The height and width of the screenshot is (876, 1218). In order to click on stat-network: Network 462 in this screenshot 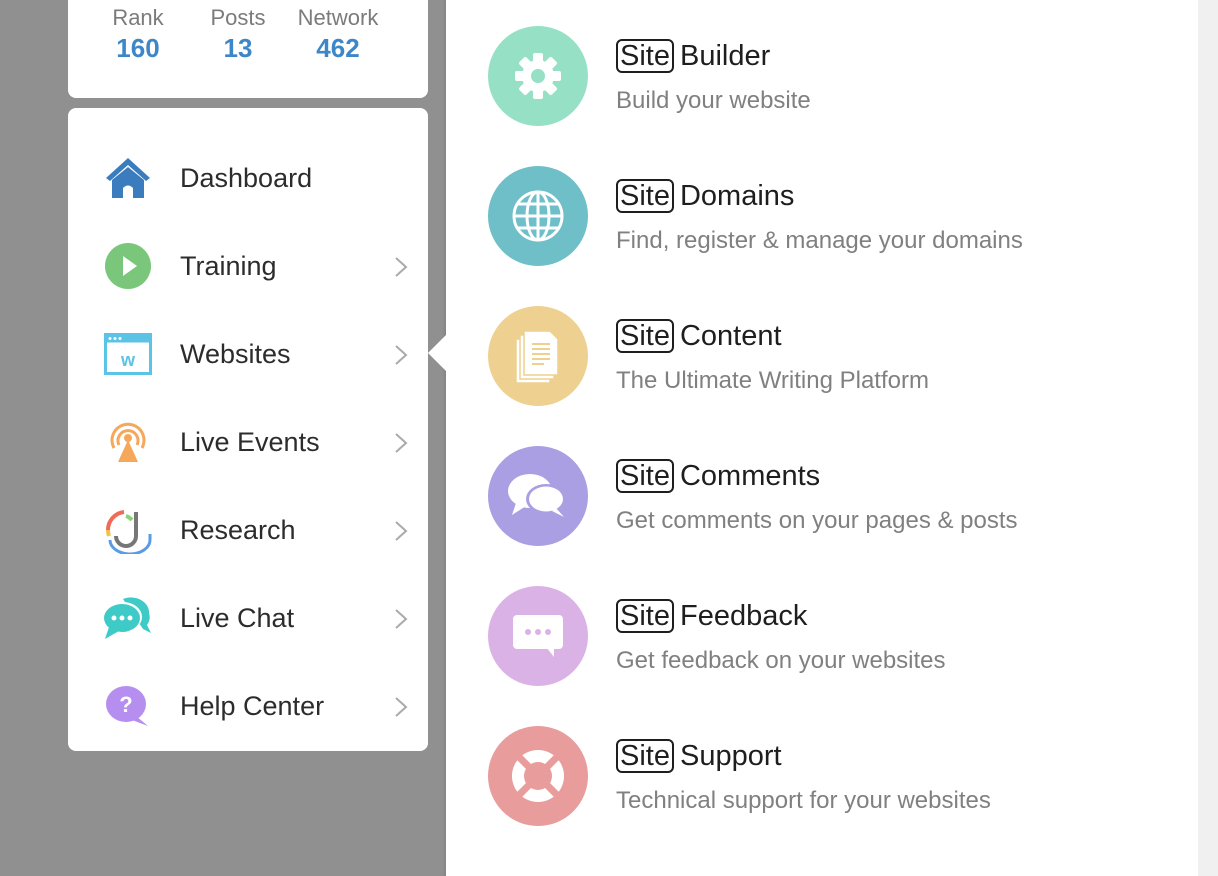, I will do `click(338, 34)`.